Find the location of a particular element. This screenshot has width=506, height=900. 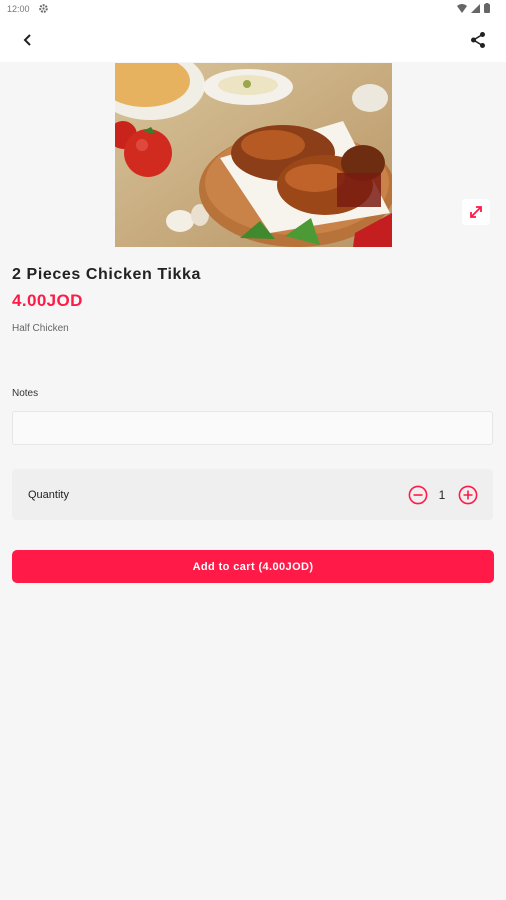

wifi-icon is located at coordinates (462, 8).